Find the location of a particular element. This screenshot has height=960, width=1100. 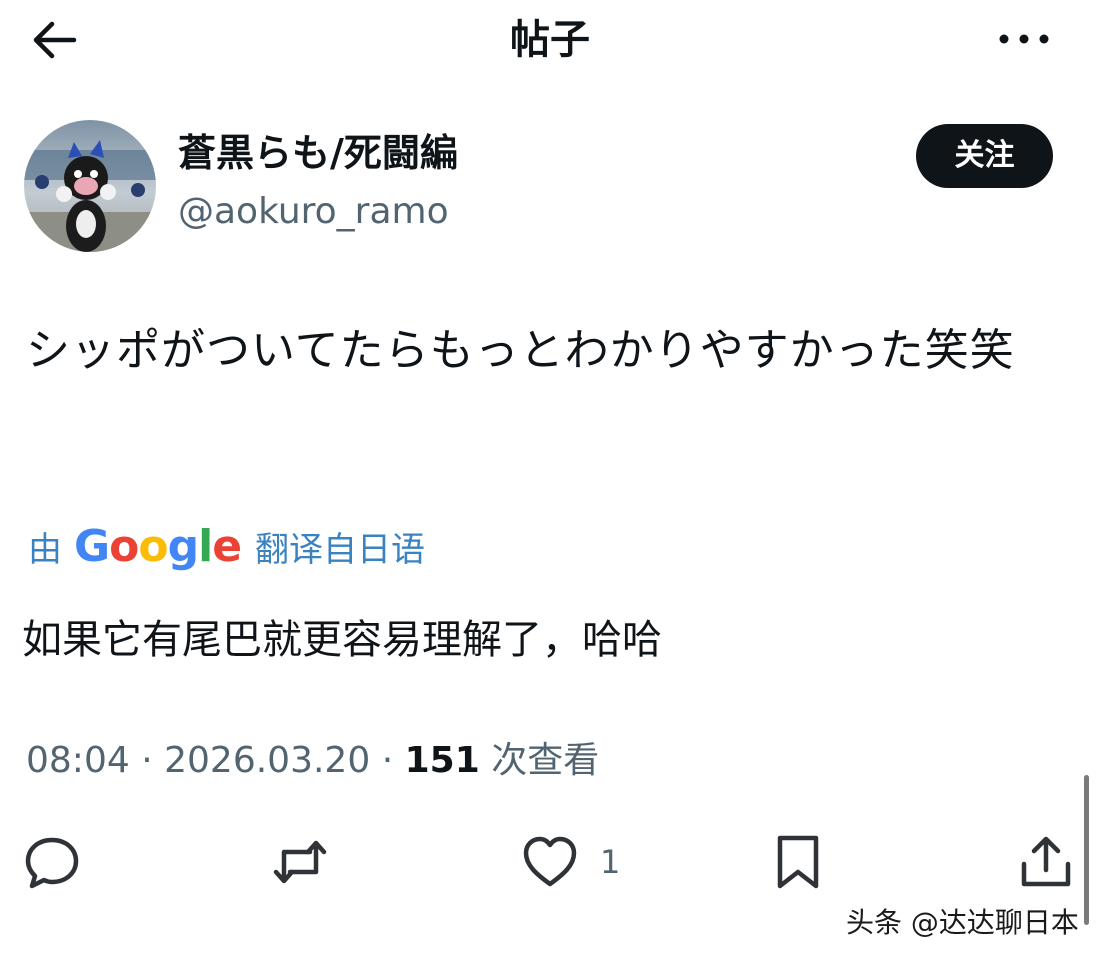

scrollbar is located at coordinates (1086, 850).